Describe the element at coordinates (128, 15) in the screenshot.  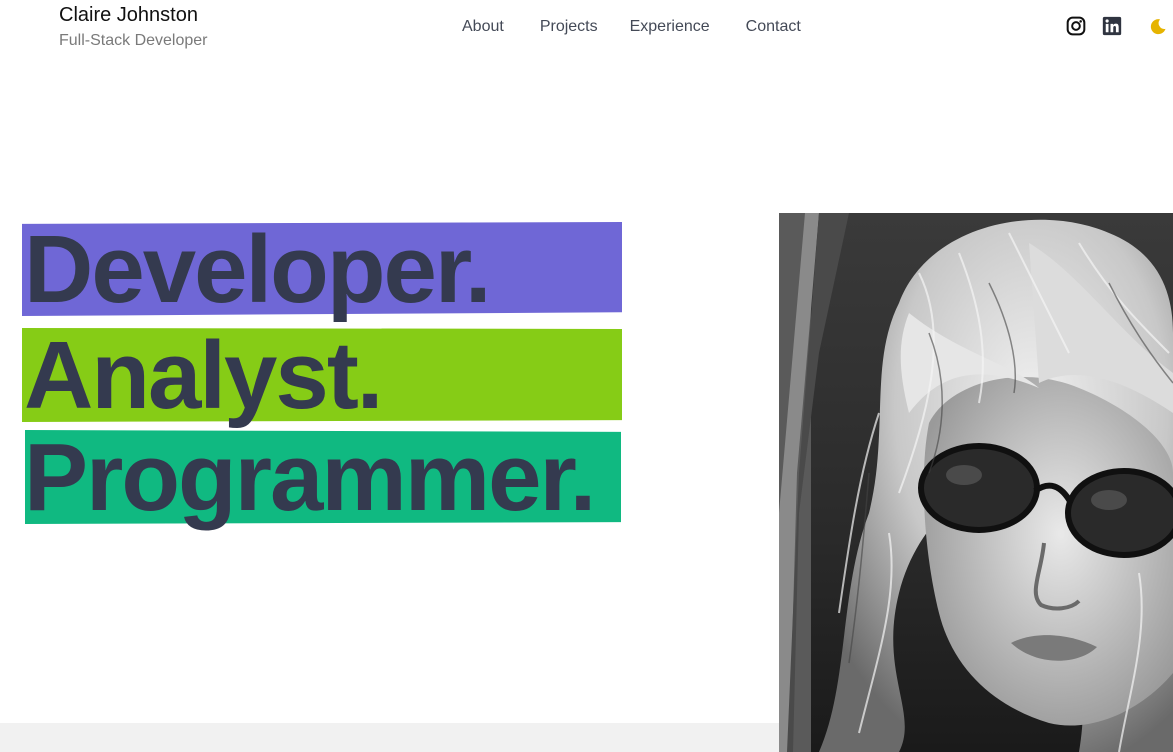
I see `site-name: Claire Johnston` at that location.